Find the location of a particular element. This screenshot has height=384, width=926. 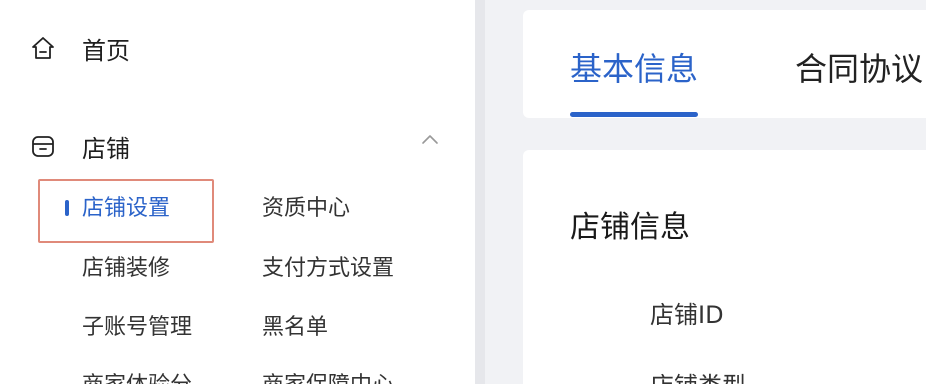

sidebar-item-shop-label: 店铺 is located at coordinates (106, 148).